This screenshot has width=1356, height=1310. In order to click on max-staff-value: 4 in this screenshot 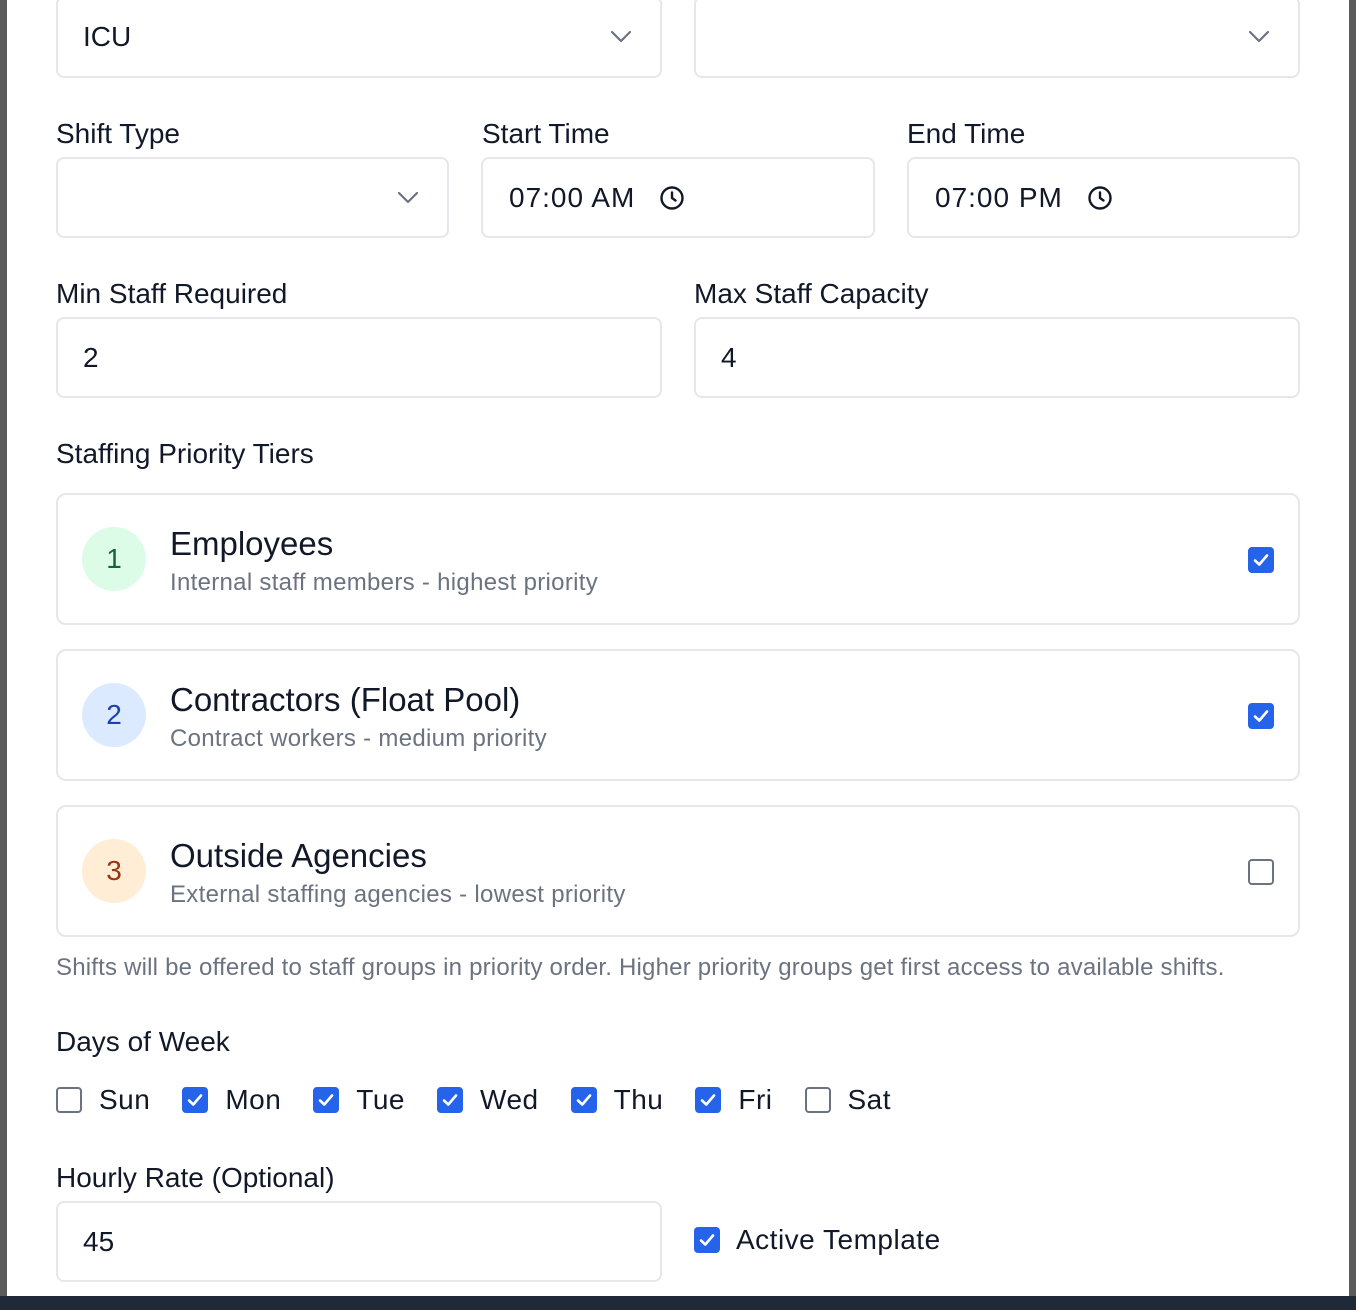, I will do `click(729, 357)`.